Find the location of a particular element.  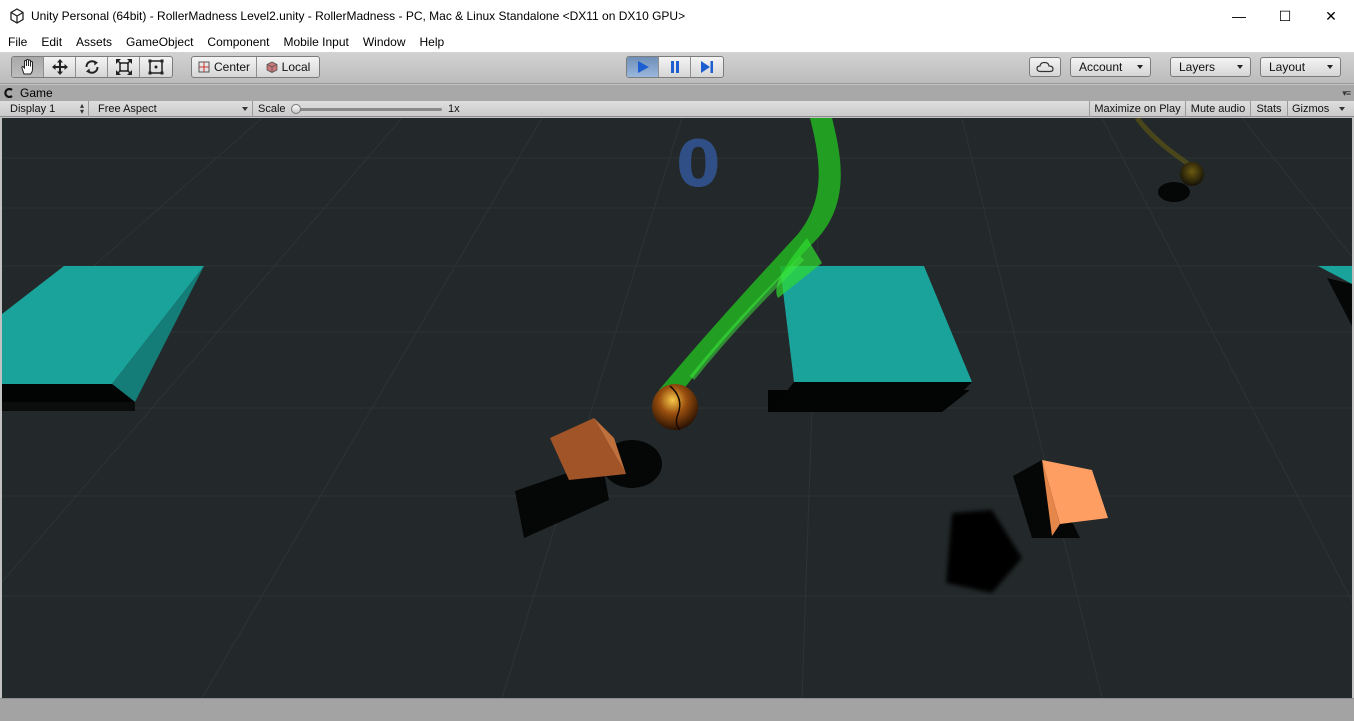

pivot-center-label: Center is located at coordinates (232, 67).